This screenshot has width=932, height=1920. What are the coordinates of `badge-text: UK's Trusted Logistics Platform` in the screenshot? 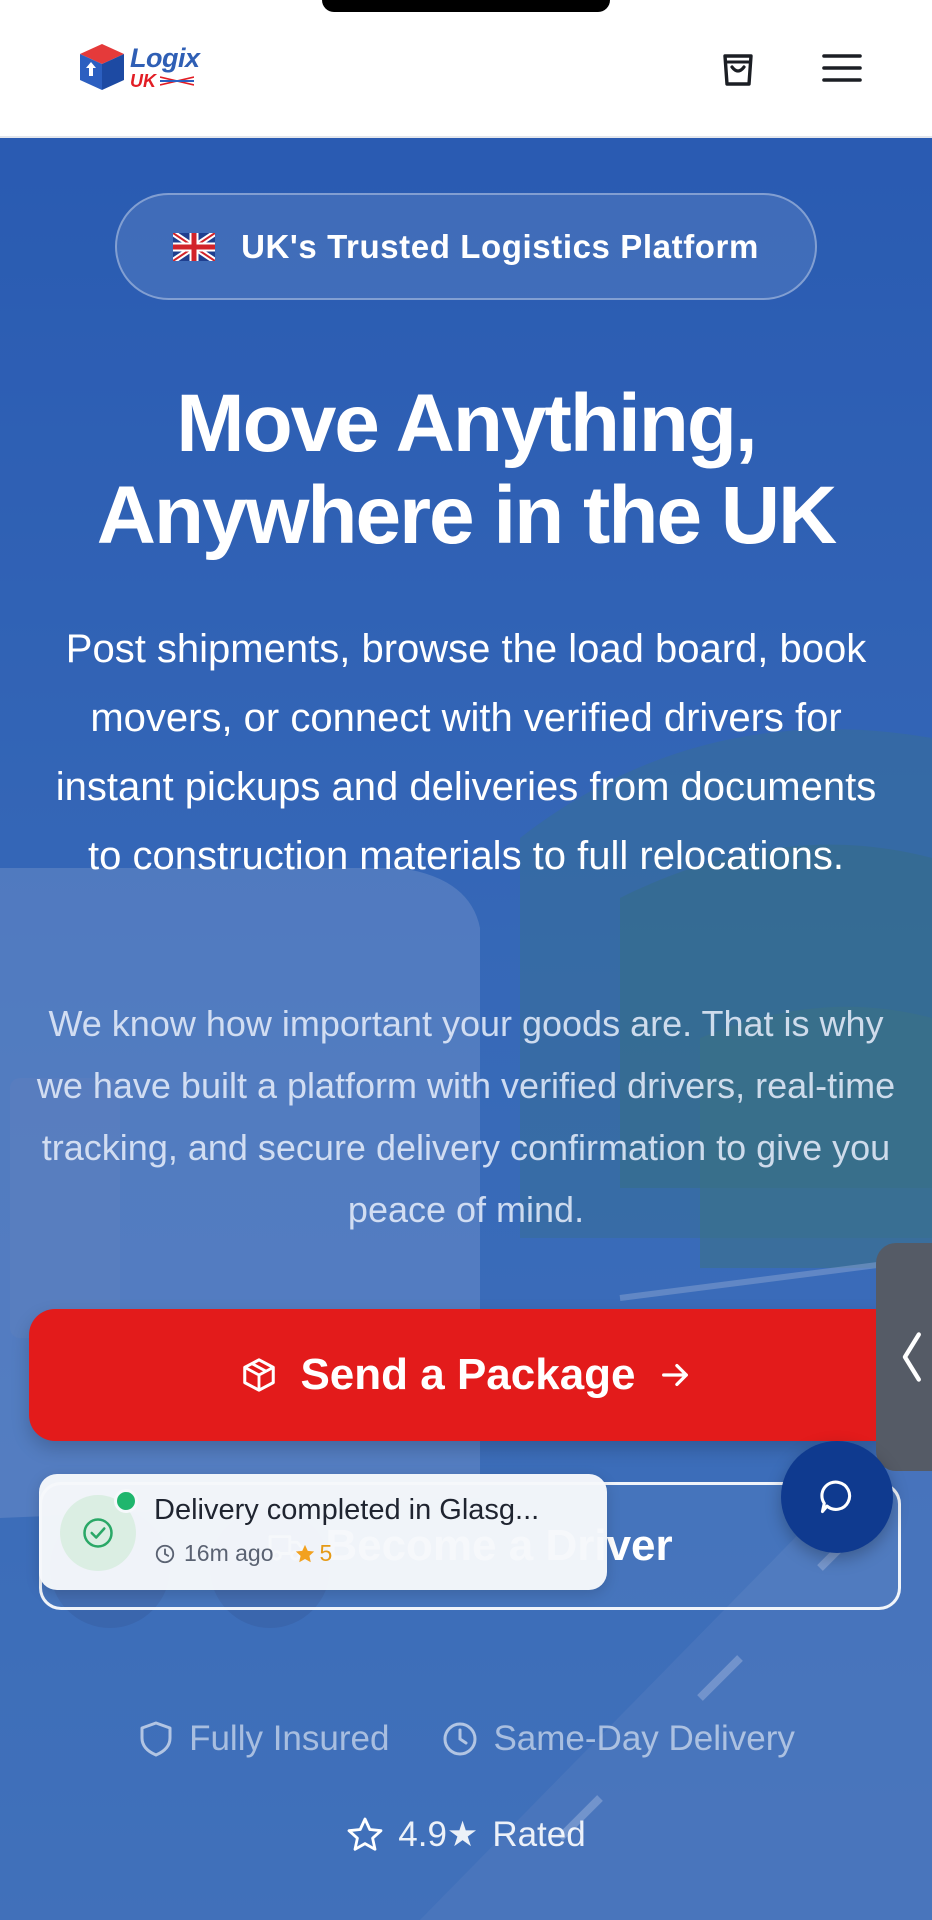 It's located at (500, 246).